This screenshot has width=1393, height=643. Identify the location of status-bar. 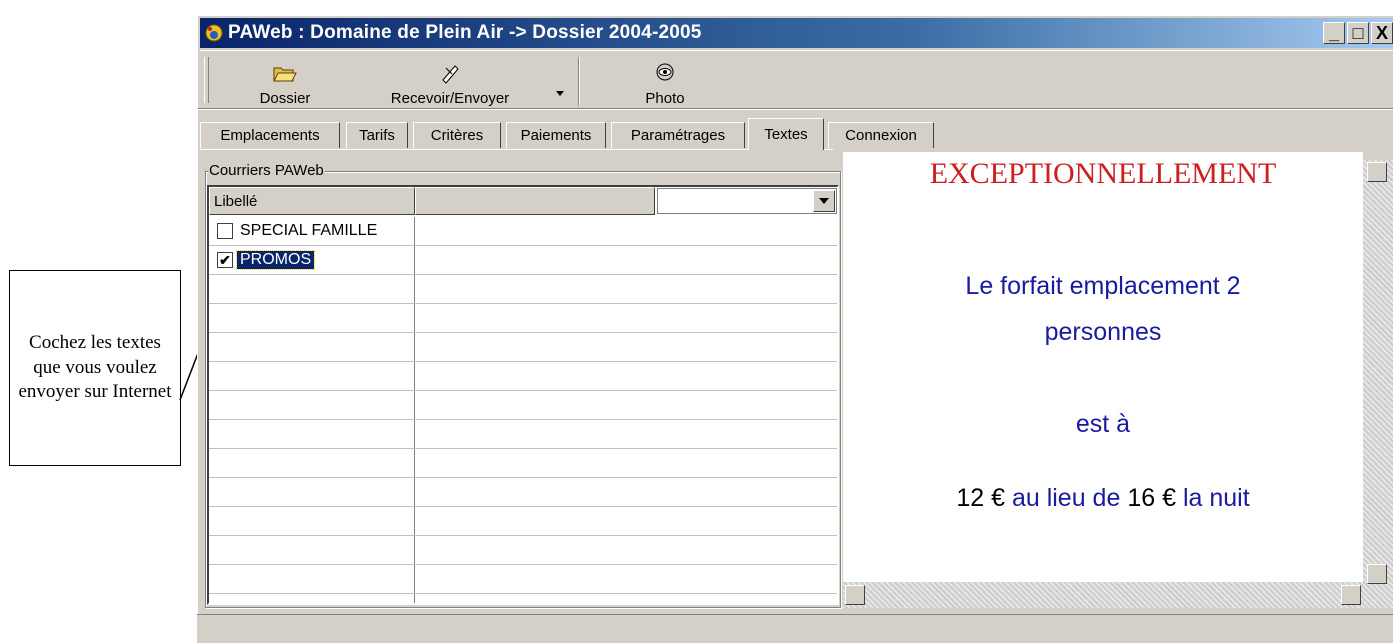
(795, 628).